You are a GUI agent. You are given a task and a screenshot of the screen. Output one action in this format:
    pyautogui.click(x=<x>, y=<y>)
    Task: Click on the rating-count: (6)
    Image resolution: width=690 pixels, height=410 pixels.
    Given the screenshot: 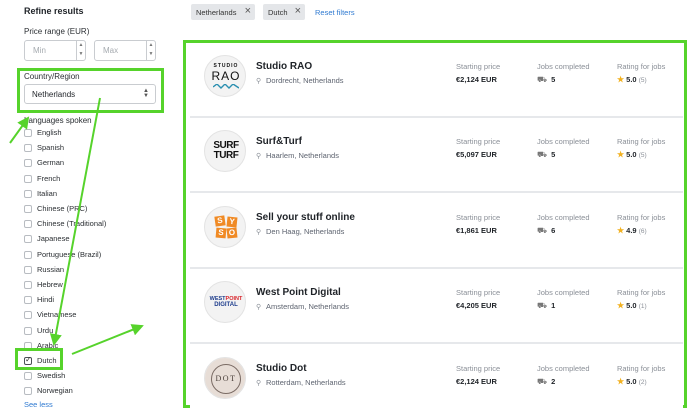 What is the action you would take?
    pyautogui.click(x=642, y=231)
    